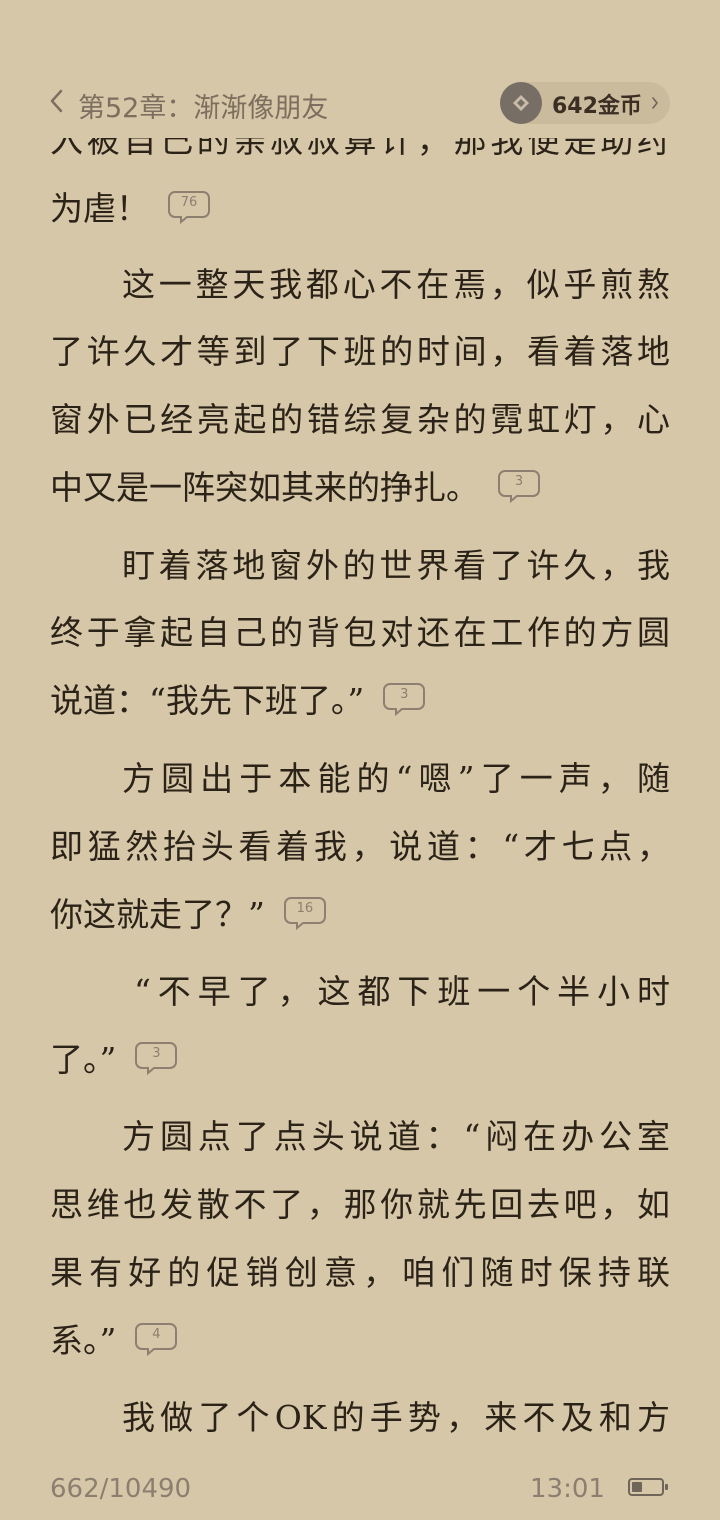 This screenshot has height=1520, width=720. I want to click on text-line: 为虐！ 76, so click(360, 209).